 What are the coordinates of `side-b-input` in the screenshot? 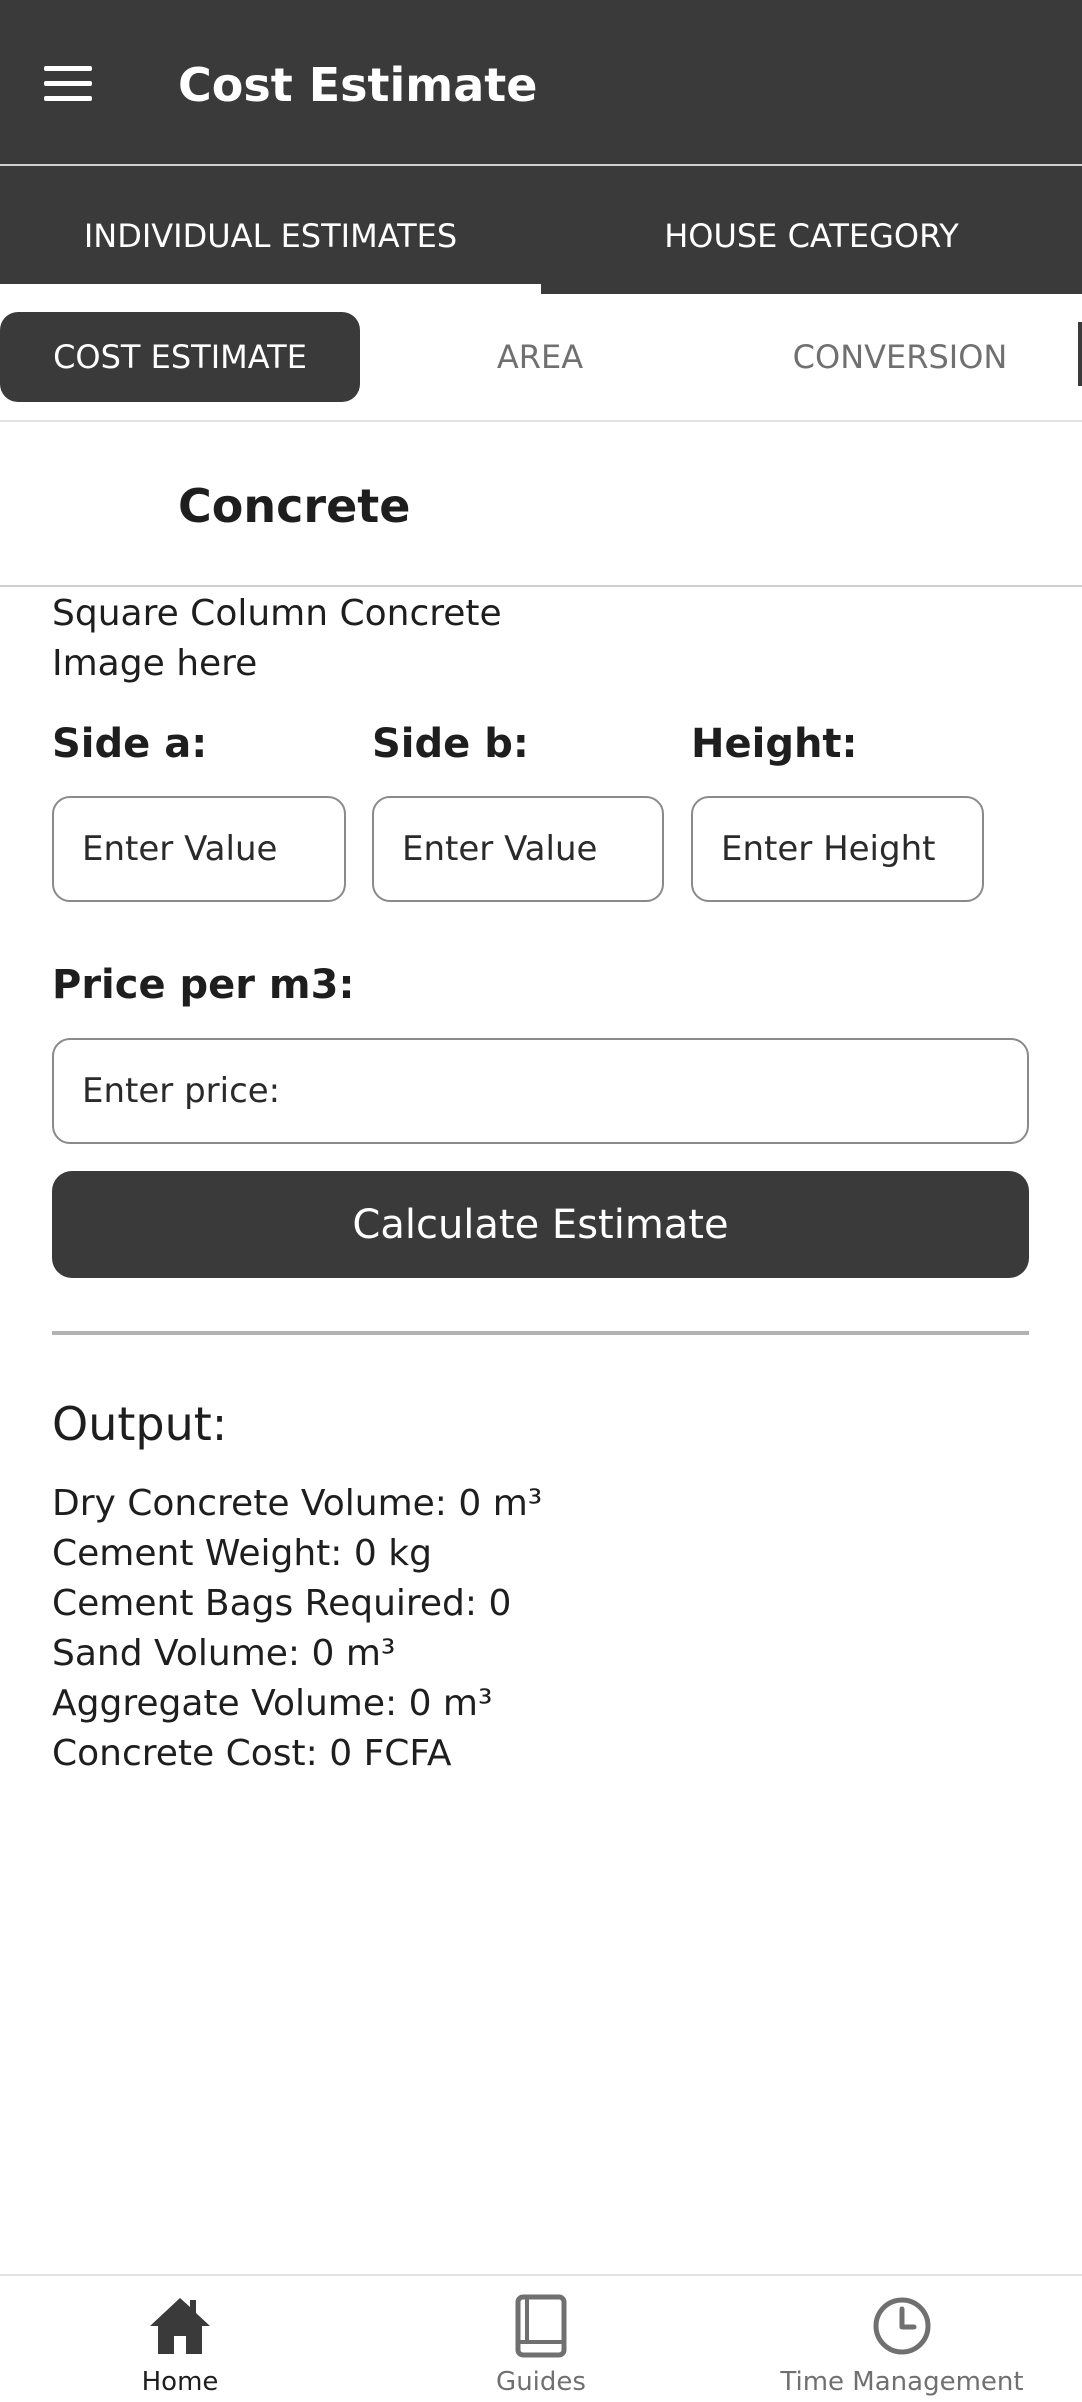 It's located at (518, 849).